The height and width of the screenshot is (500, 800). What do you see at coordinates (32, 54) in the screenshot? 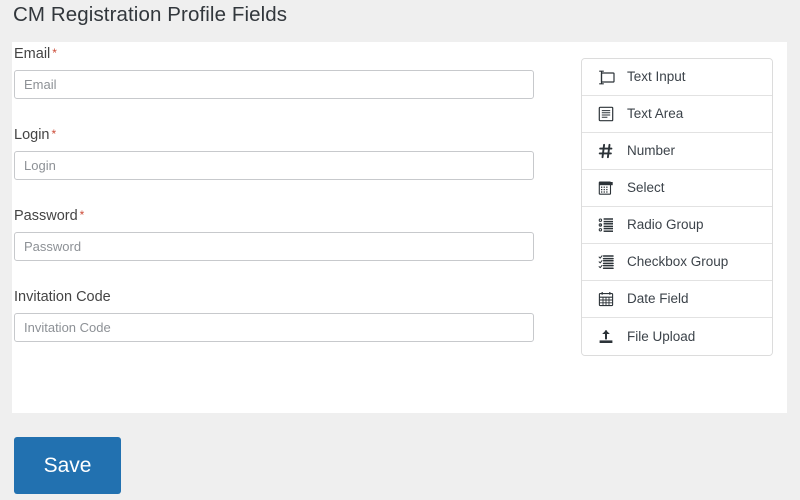
I see `field-label-email-text: Email` at bounding box center [32, 54].